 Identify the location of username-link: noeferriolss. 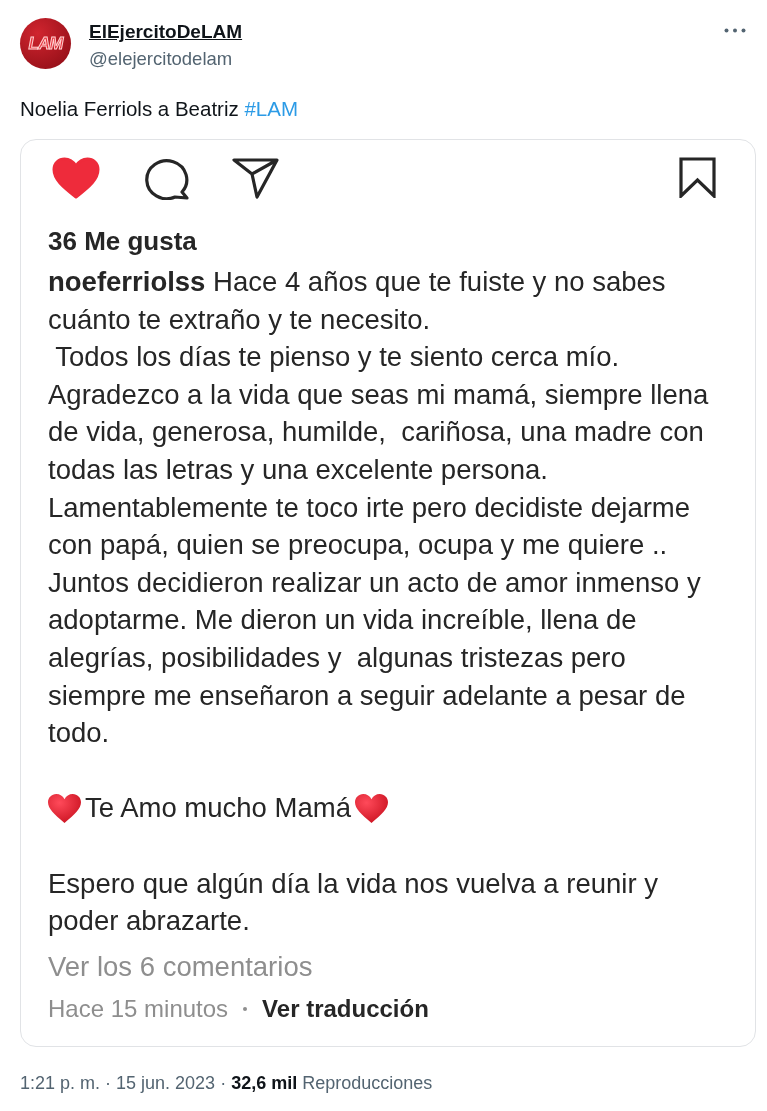
(127, 281).